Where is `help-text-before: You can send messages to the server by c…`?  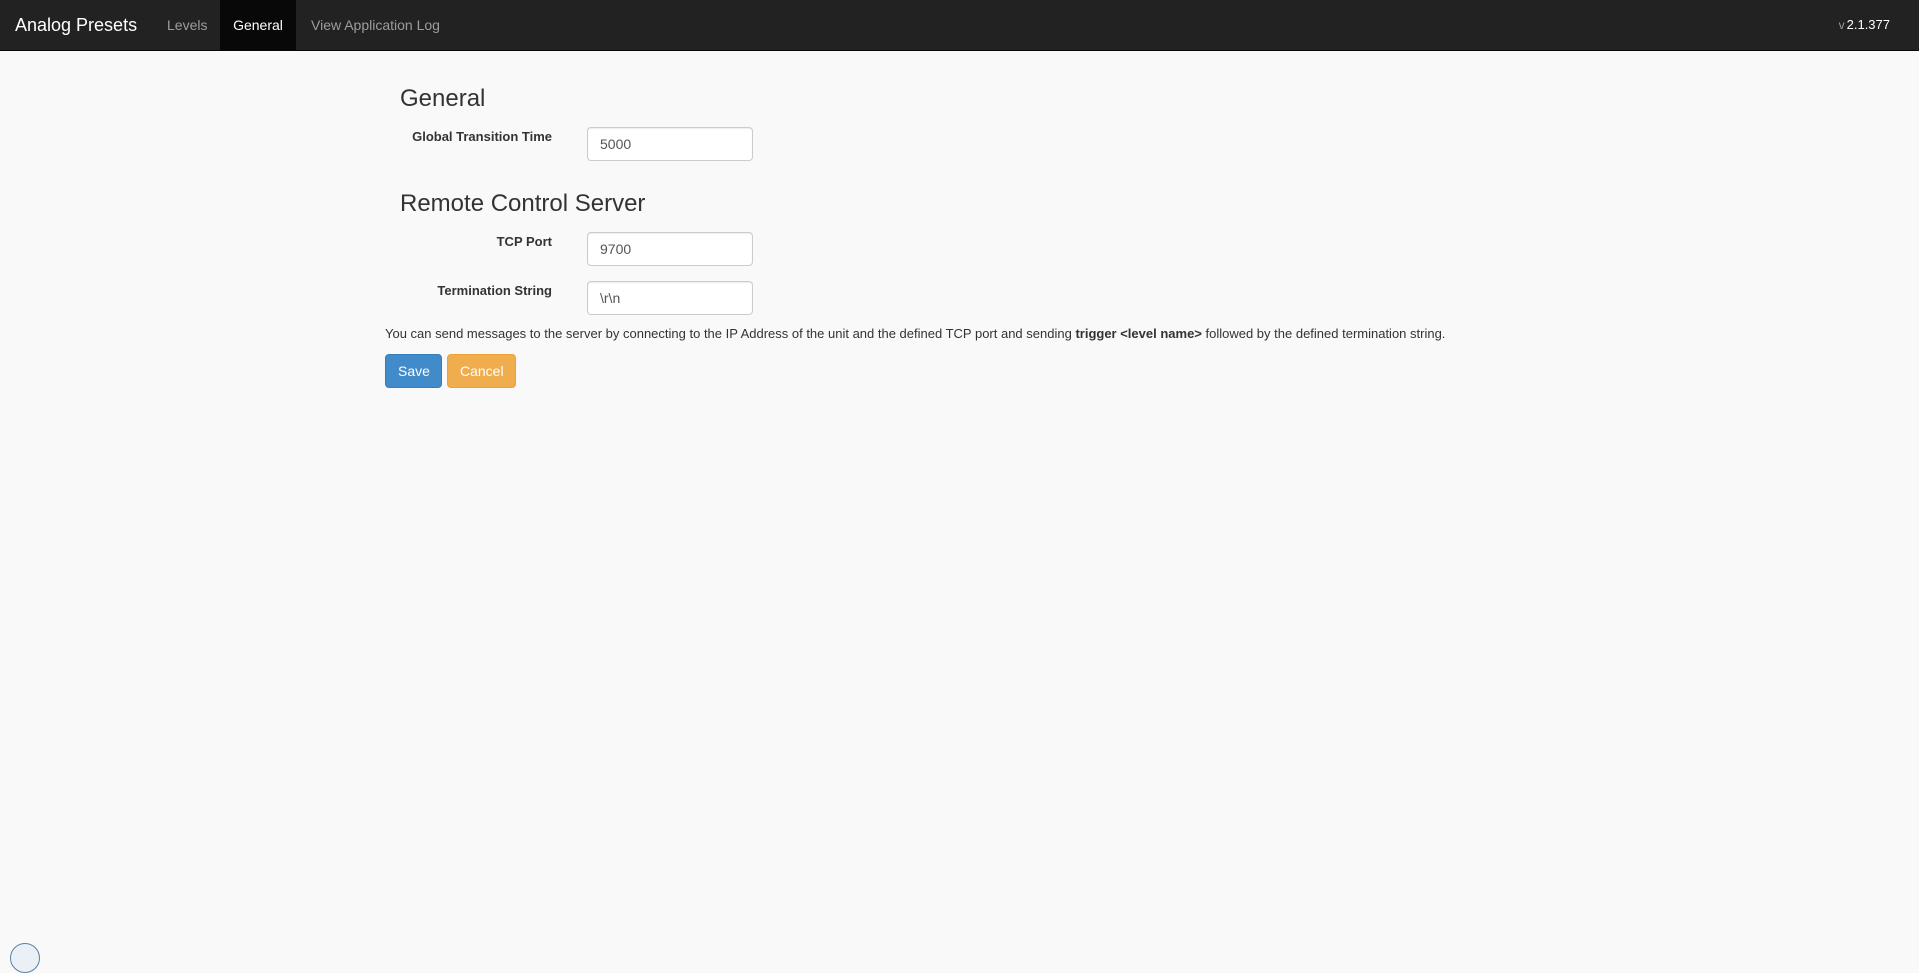
help-text-before: You can send messages to the server by c… is located at coordinates (730, 333).